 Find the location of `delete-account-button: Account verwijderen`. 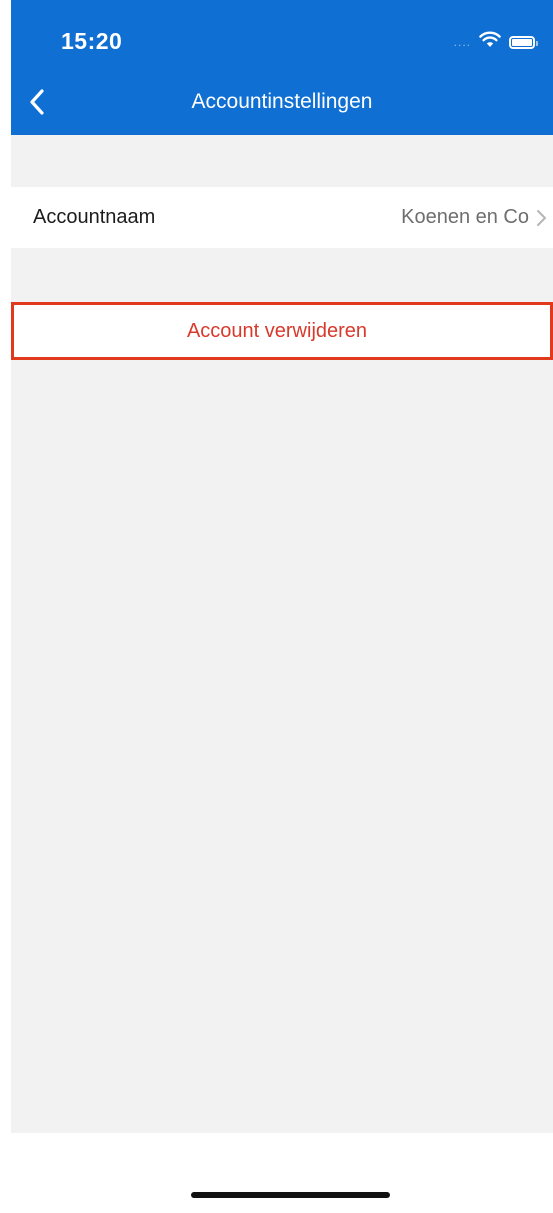

delete-account-button: Account verwijderen is located at coordinates (282, 331).